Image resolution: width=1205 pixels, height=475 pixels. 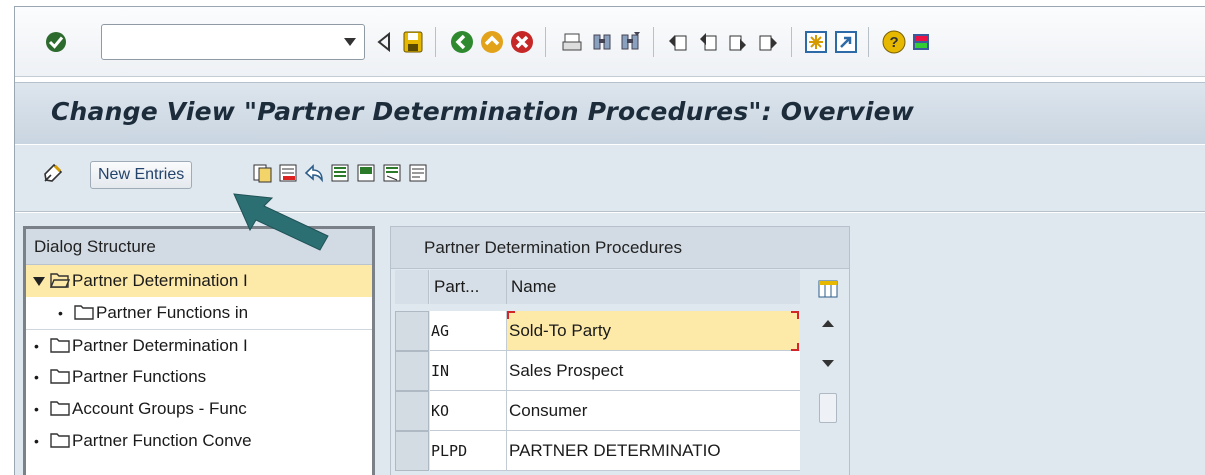 I want to click on chevron-down-icon, so click(x=350, y=42).